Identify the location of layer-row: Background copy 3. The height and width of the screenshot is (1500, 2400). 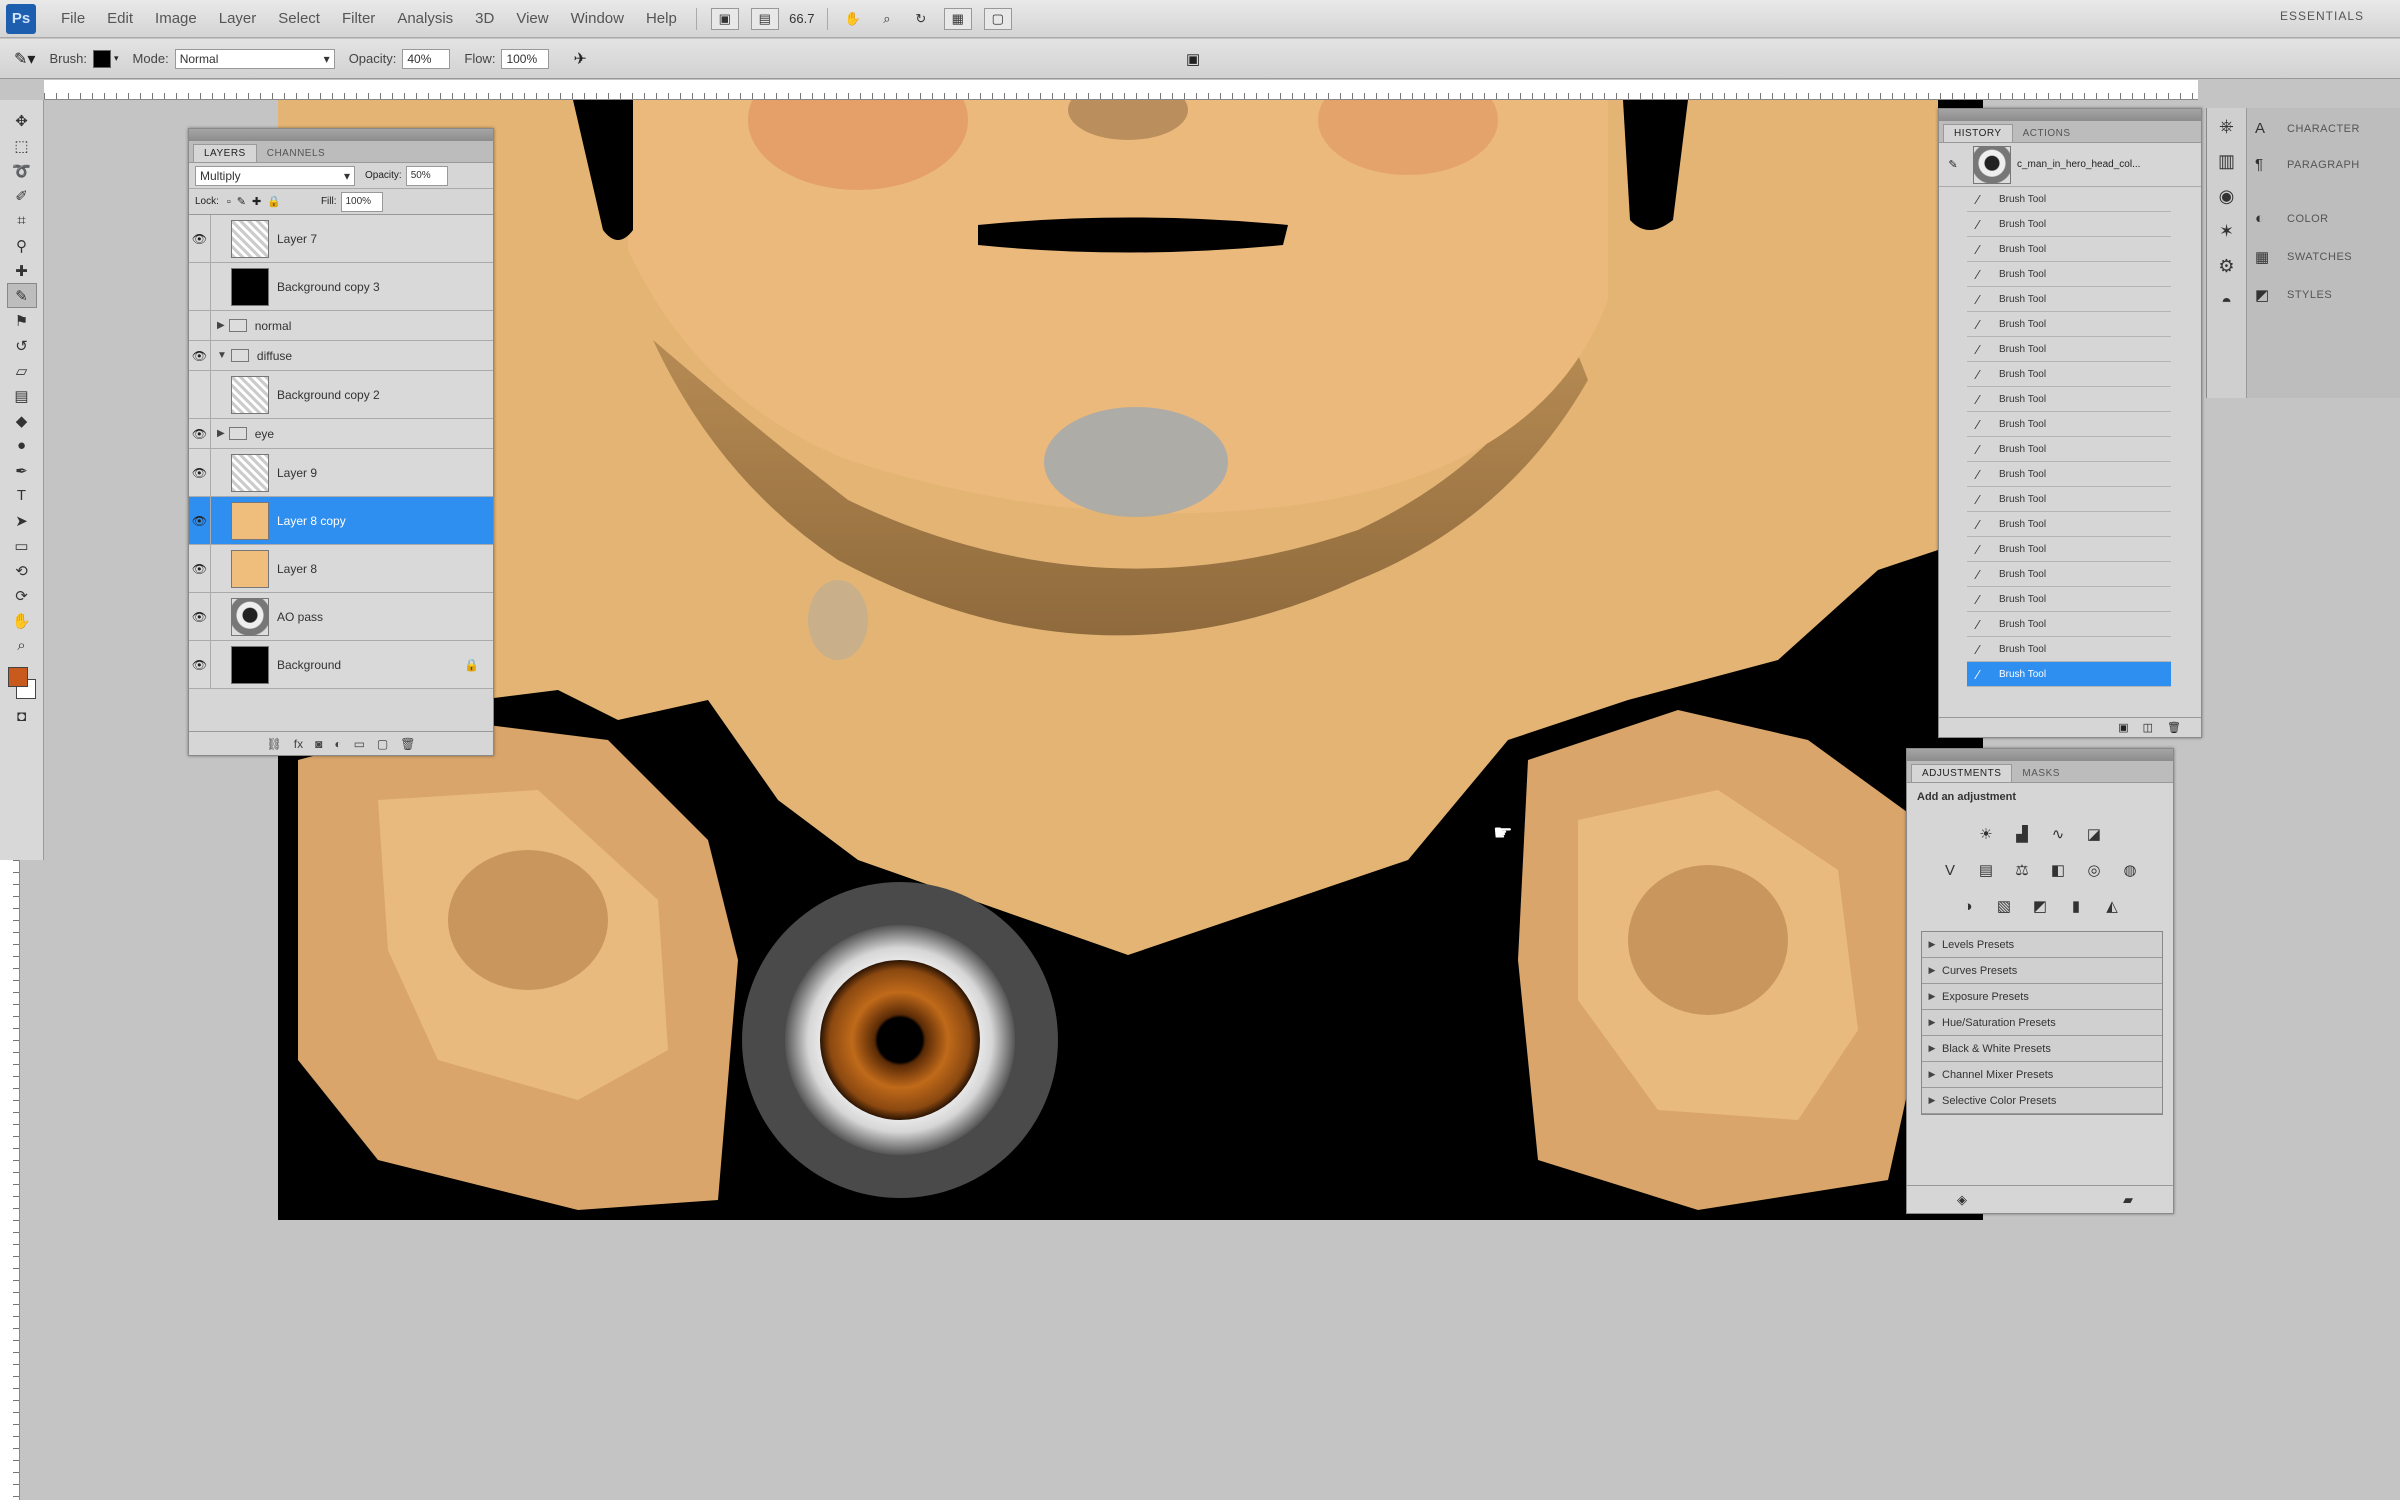
(341, 287).